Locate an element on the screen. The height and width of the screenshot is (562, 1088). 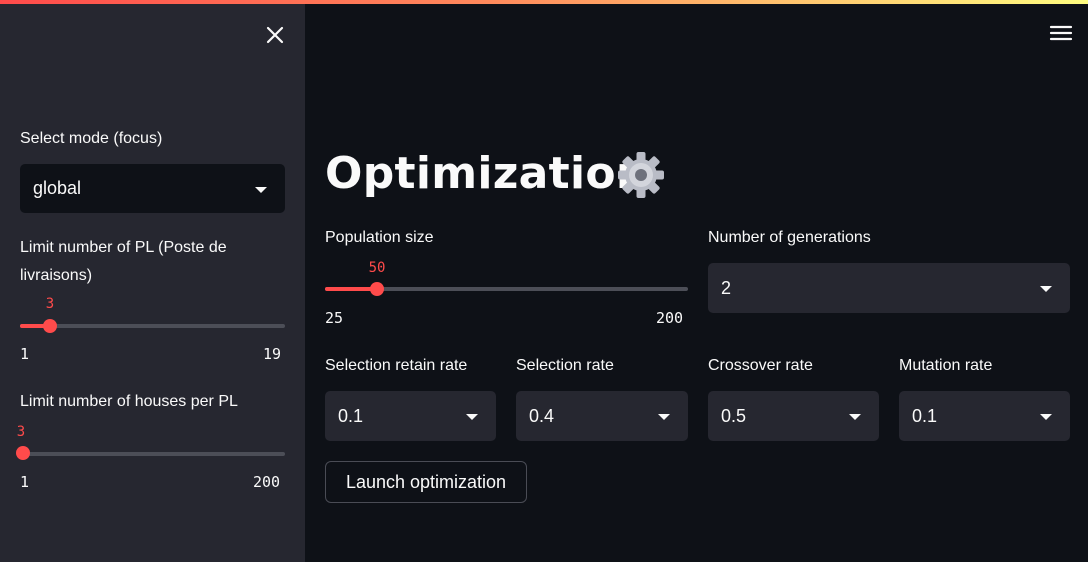
population-label: Population size is located at coordinates (379, 237).